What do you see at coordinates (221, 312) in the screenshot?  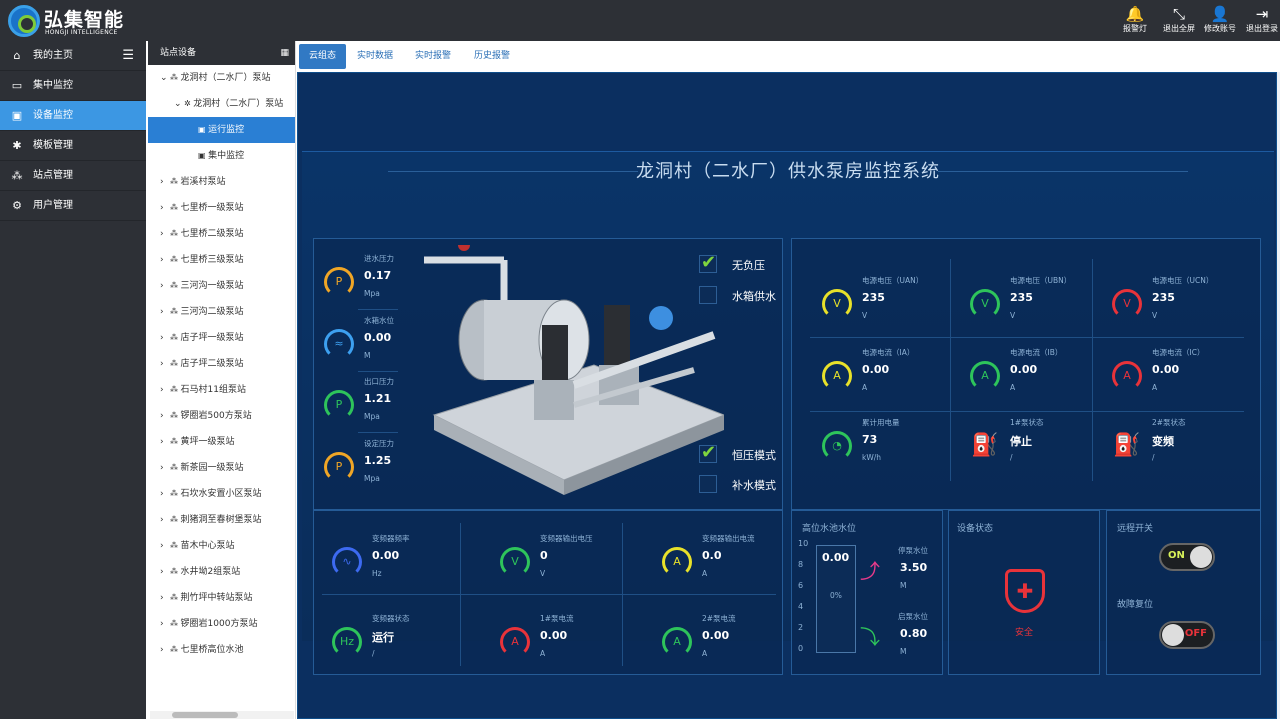 I see `tree-node: › ⁂ 三河沟二级泵站` at bounding box center [221, 312].